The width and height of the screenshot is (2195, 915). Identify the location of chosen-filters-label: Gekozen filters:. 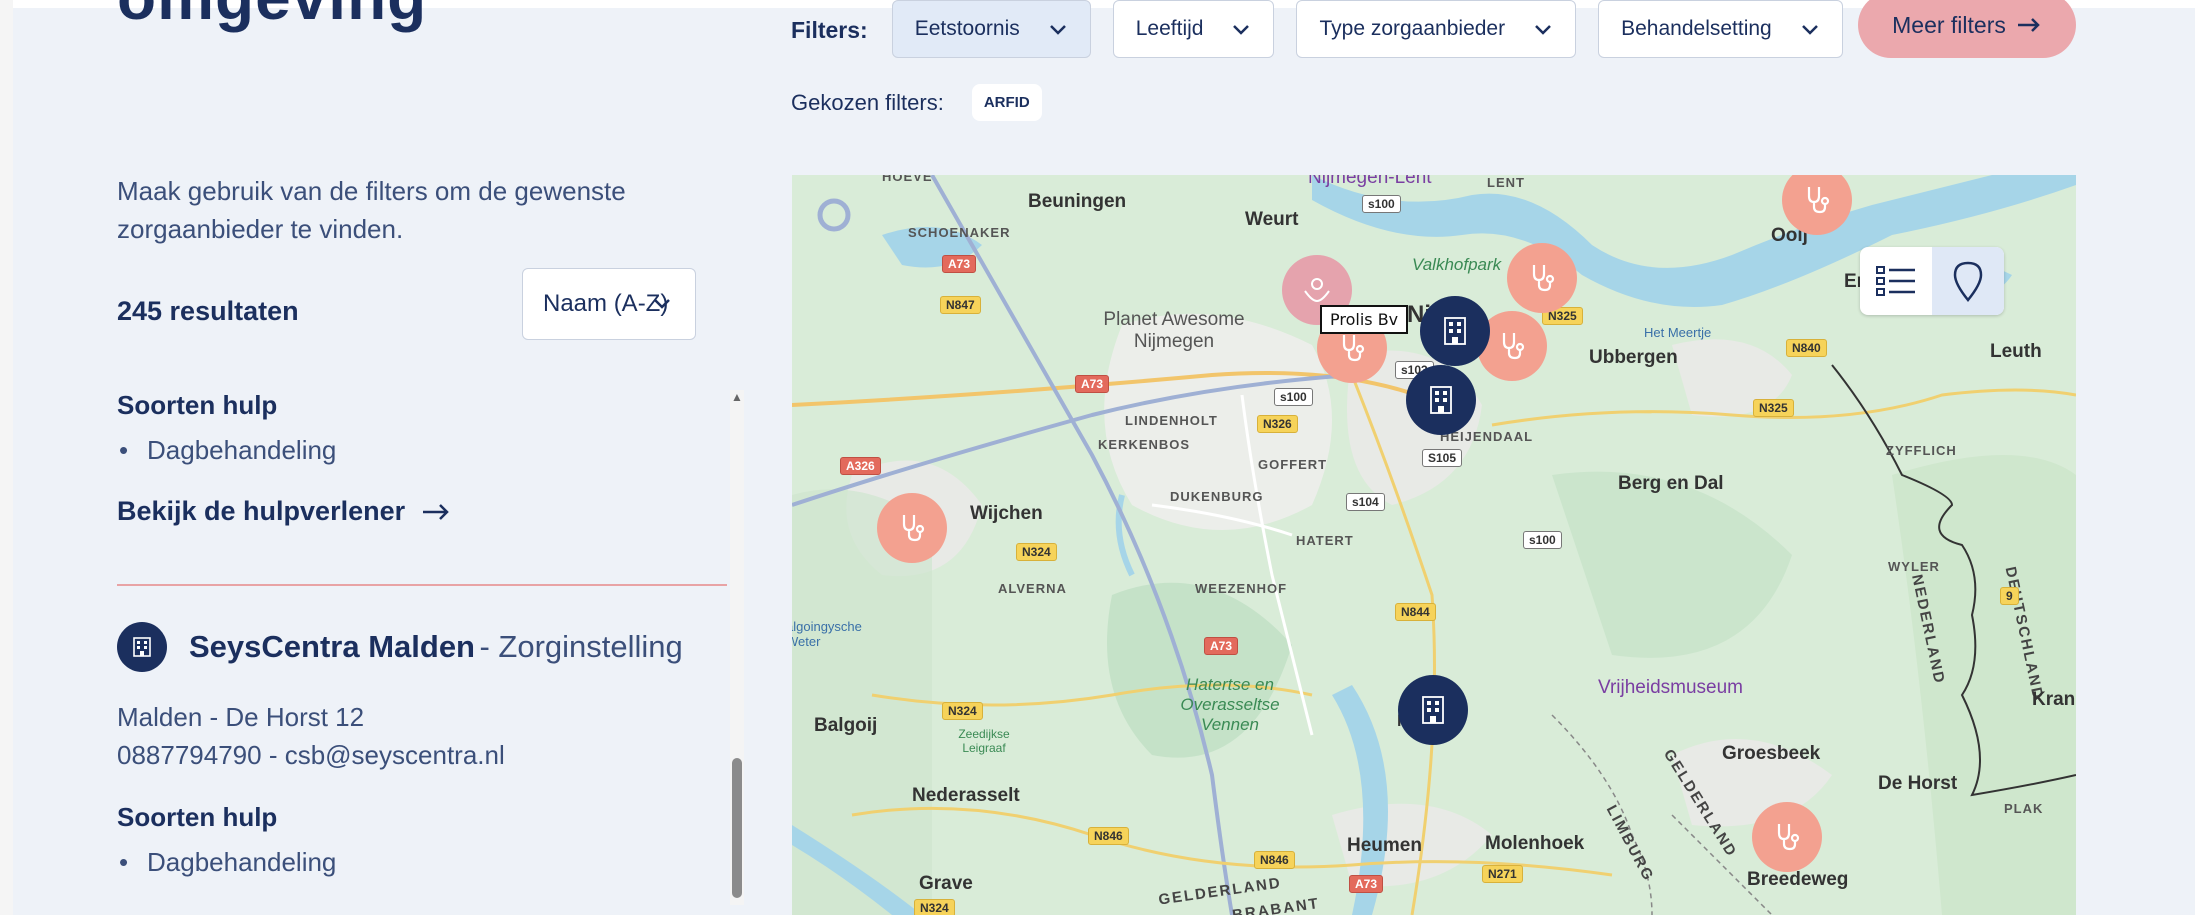
(867, 102).